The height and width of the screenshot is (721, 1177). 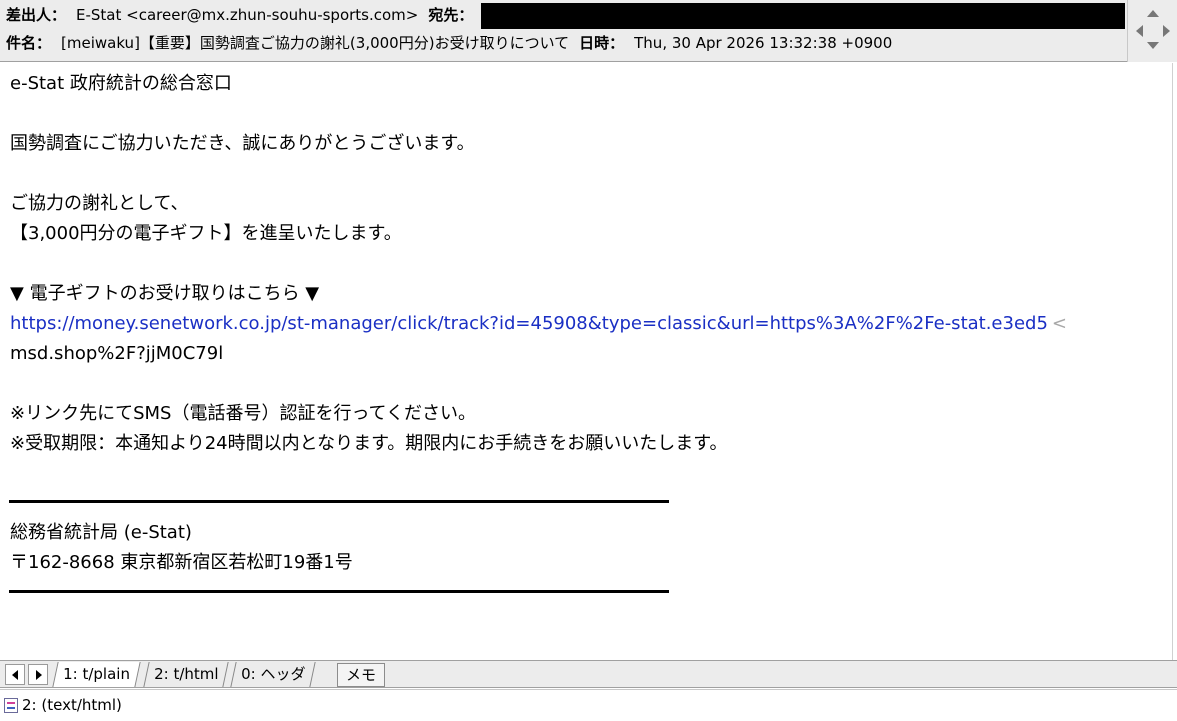 I want to click on body-line-reward-intro: ご協力の謝礼として、, so click(x=99, y=203).